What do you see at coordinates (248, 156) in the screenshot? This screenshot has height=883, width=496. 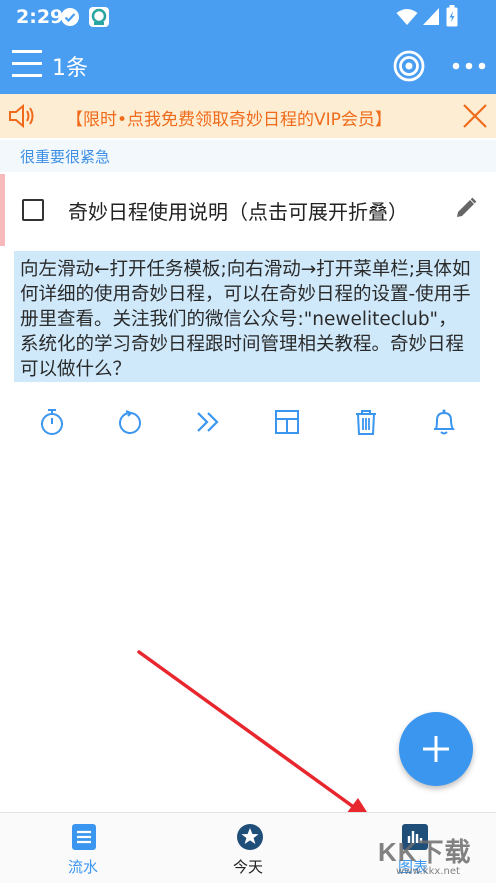 I see `priority-section-header: 很重要很紧急` at bounding box center [248, 156].